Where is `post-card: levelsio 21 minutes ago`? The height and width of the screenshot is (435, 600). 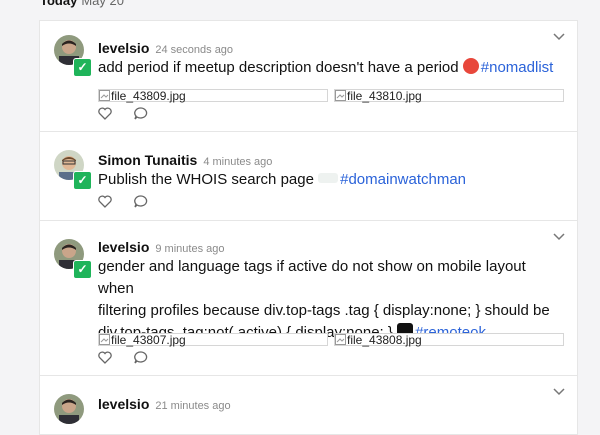 post-card: levelsio 21 minutes ago is located at coordinates (308, 405).